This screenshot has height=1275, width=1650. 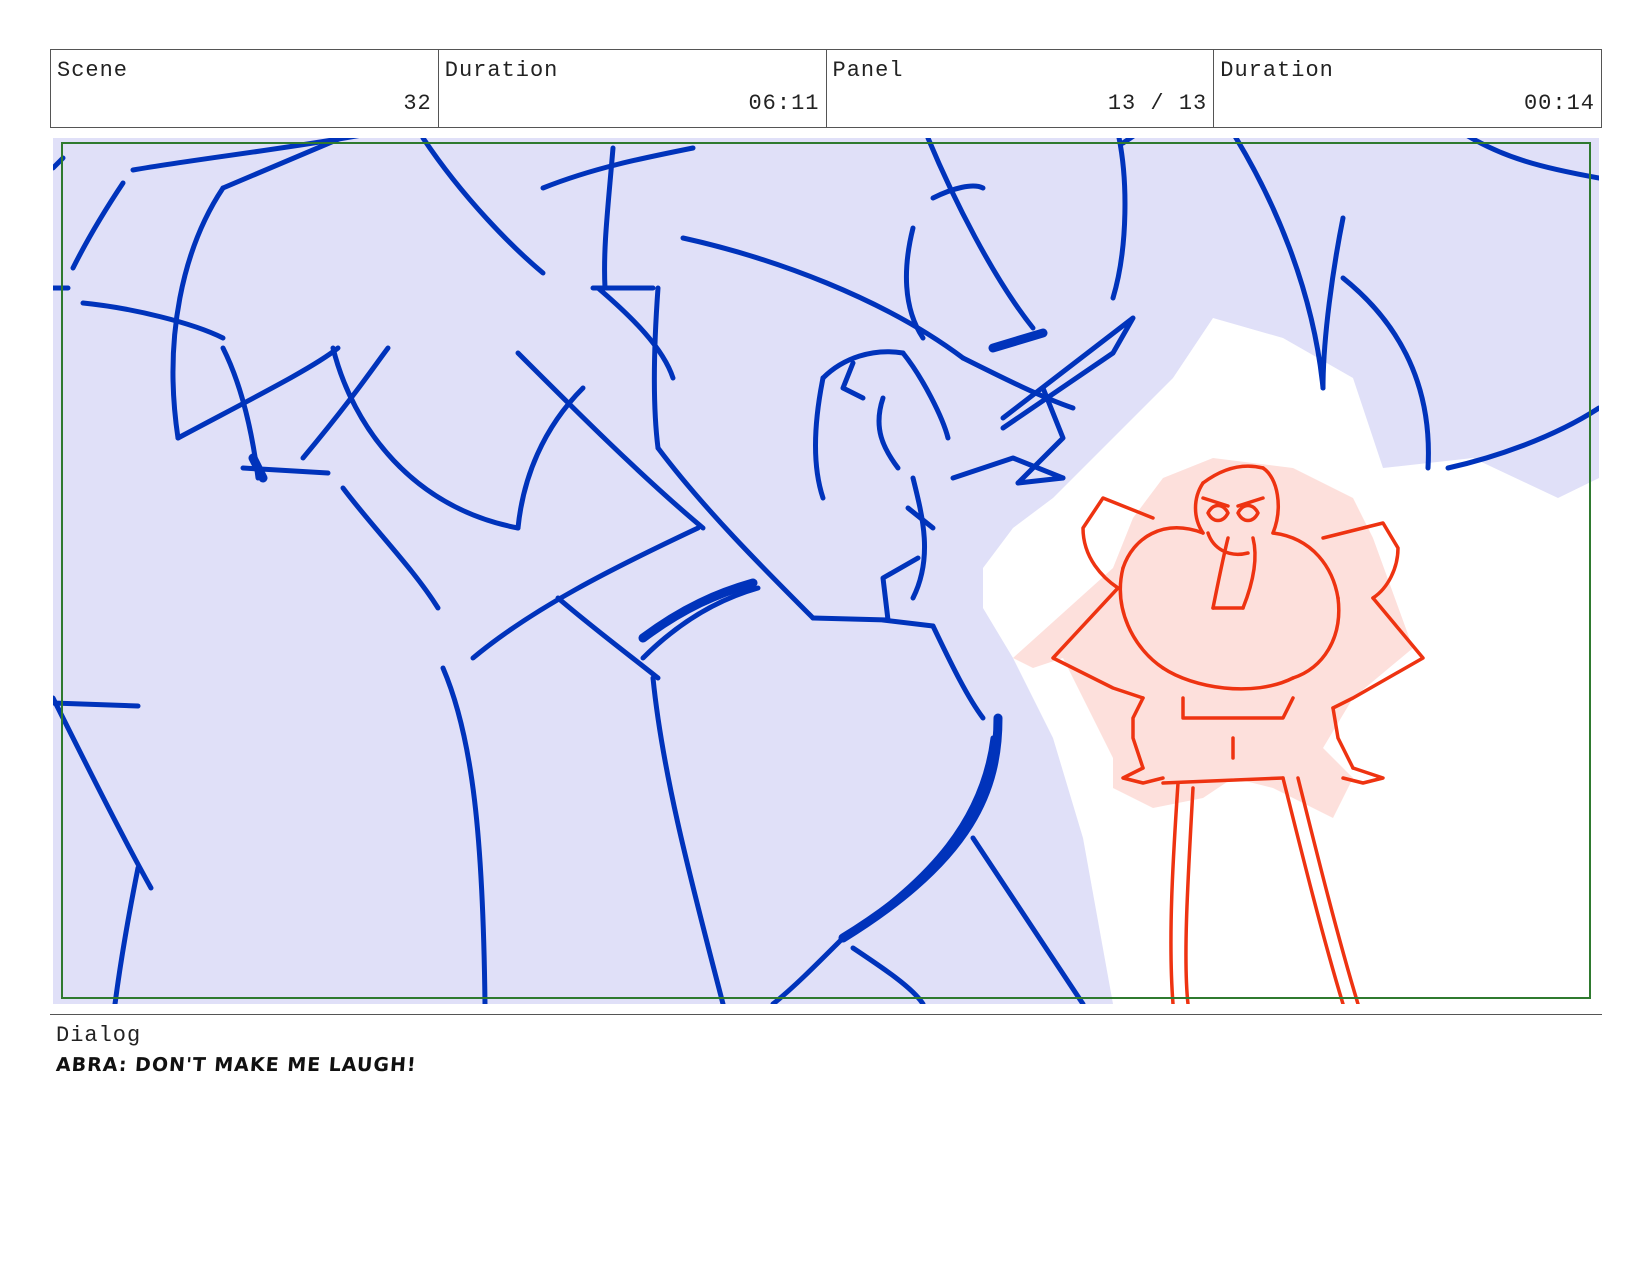 I want to click on scene-duration-label: Duration, so click(x=501, y=70).